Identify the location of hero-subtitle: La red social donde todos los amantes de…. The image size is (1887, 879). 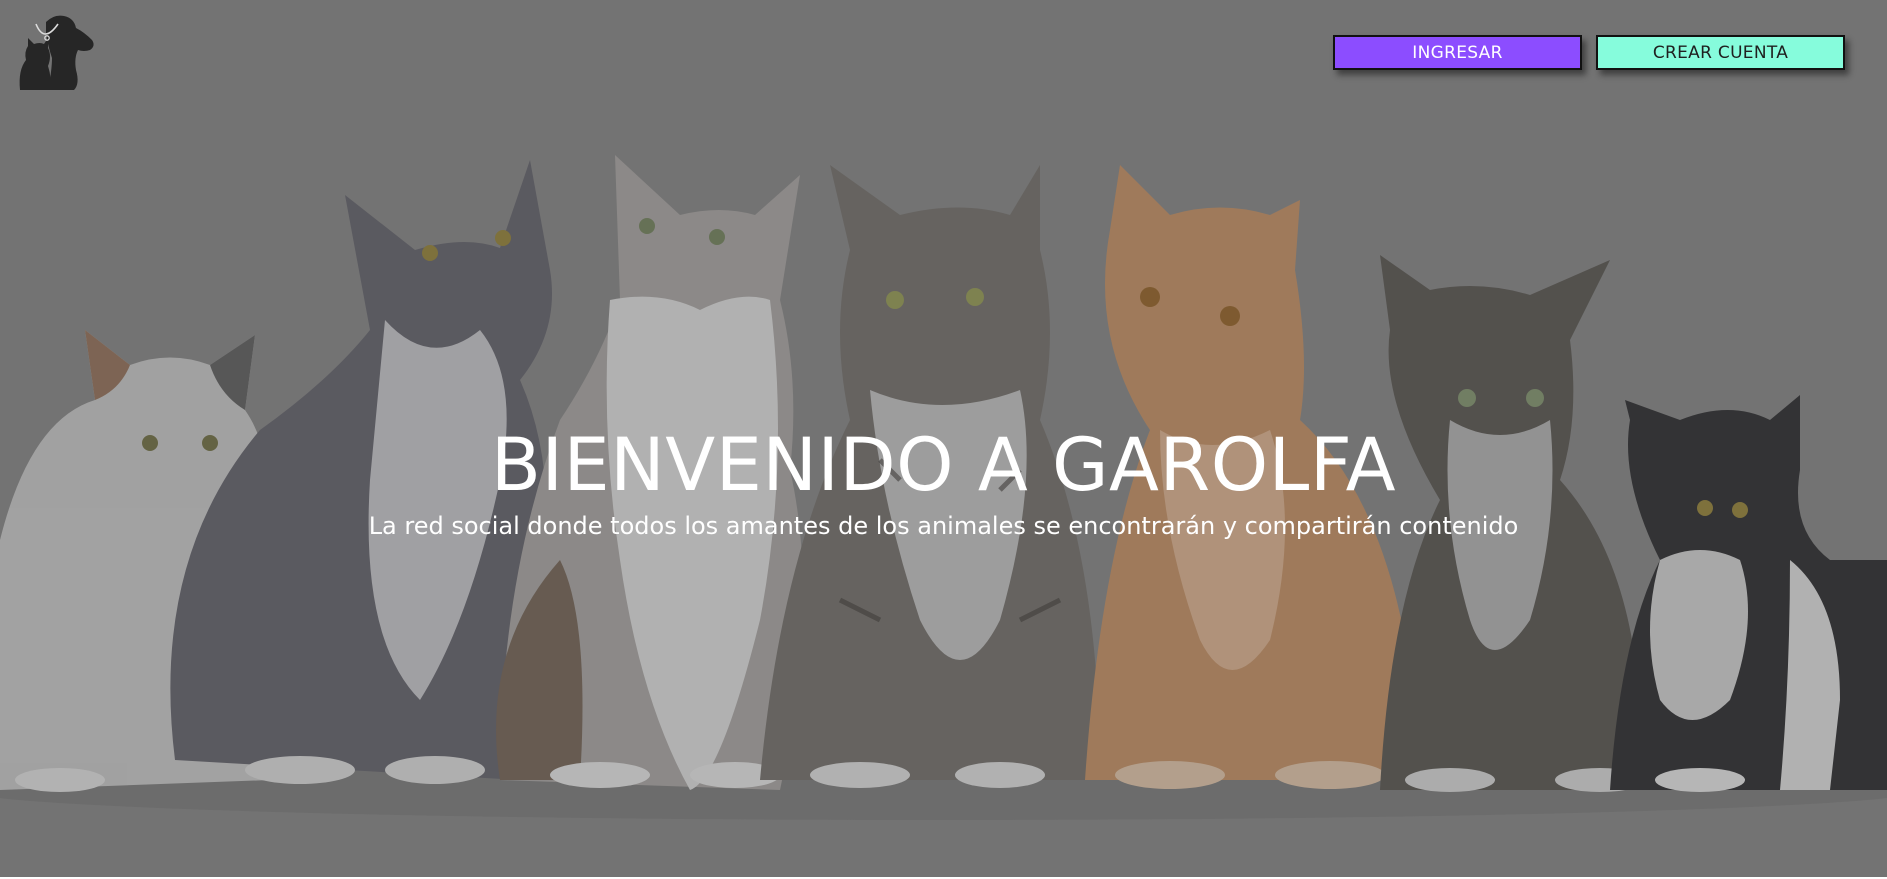
(943, 526).